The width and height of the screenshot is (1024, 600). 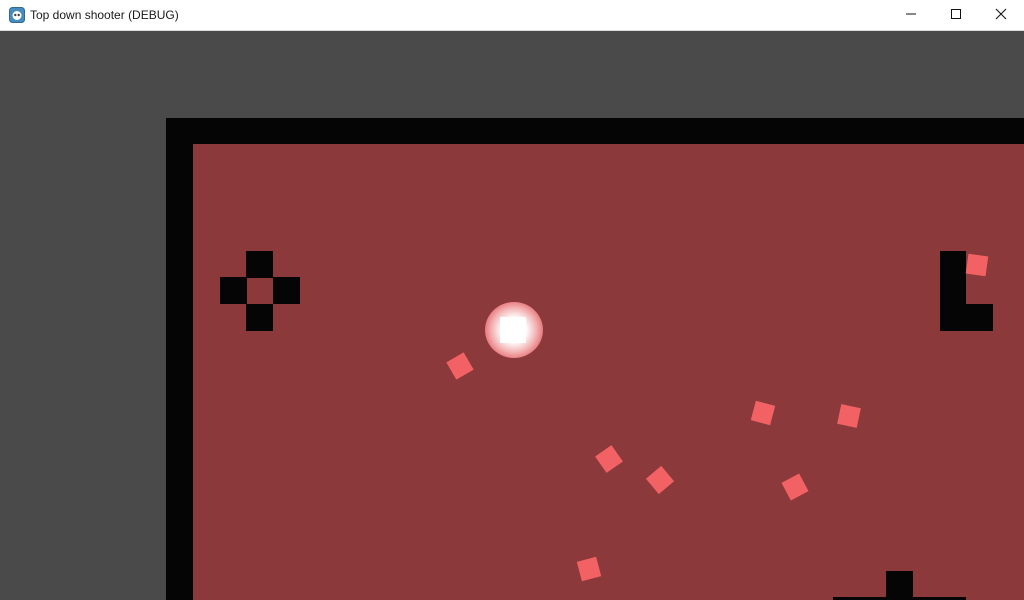 I want to click on obstacle-plus-top, so click(x=259, y=264).